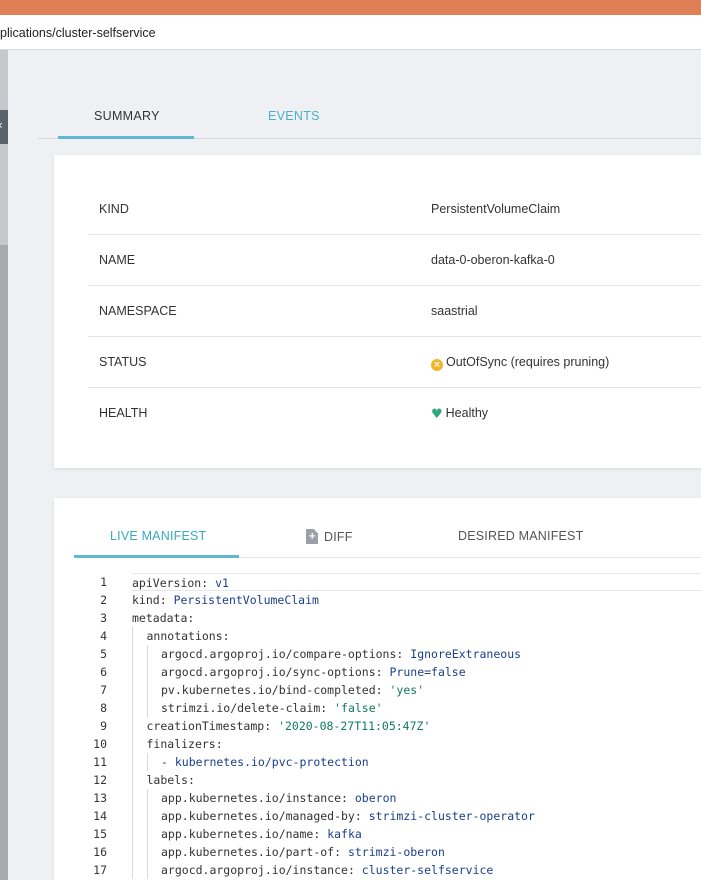 This screenshot has width=701, height=880. What do you see at coordinates (100, 762) in the screenshot?
I see `line-number: 11` at bounding box center [100, 762].